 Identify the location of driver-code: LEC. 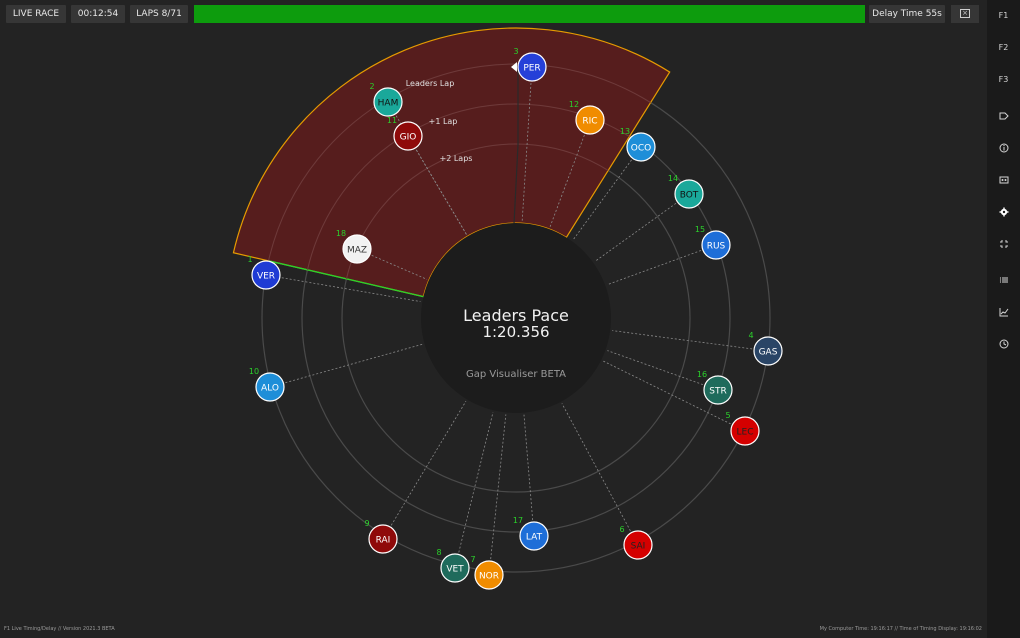
(745, 433).